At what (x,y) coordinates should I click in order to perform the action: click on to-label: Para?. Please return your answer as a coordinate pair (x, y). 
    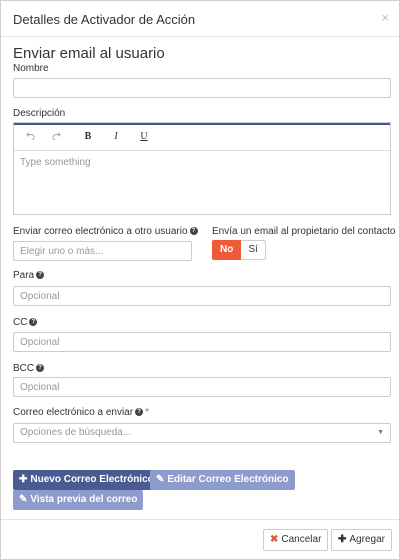
    Looking at the image, I should click on (29, 275).